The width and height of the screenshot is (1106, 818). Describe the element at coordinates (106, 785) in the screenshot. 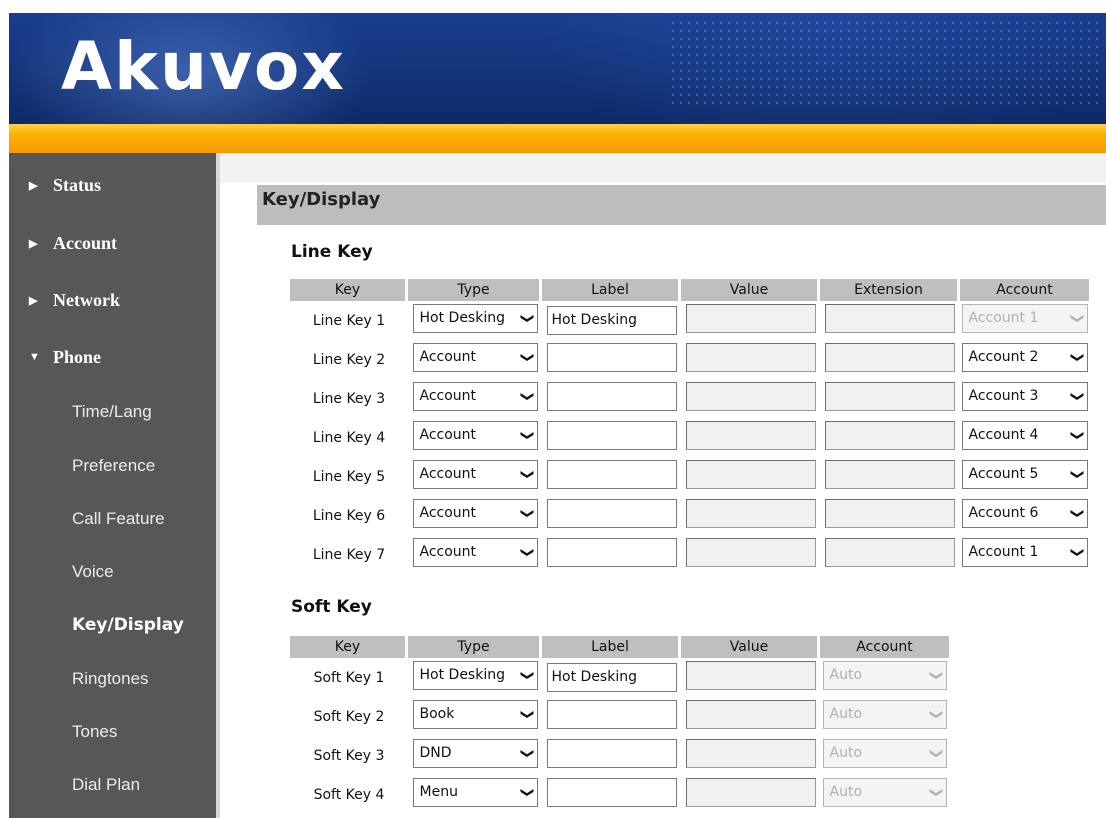

I see `sidebar-item-dial-plan: Dial Plan` at that location.